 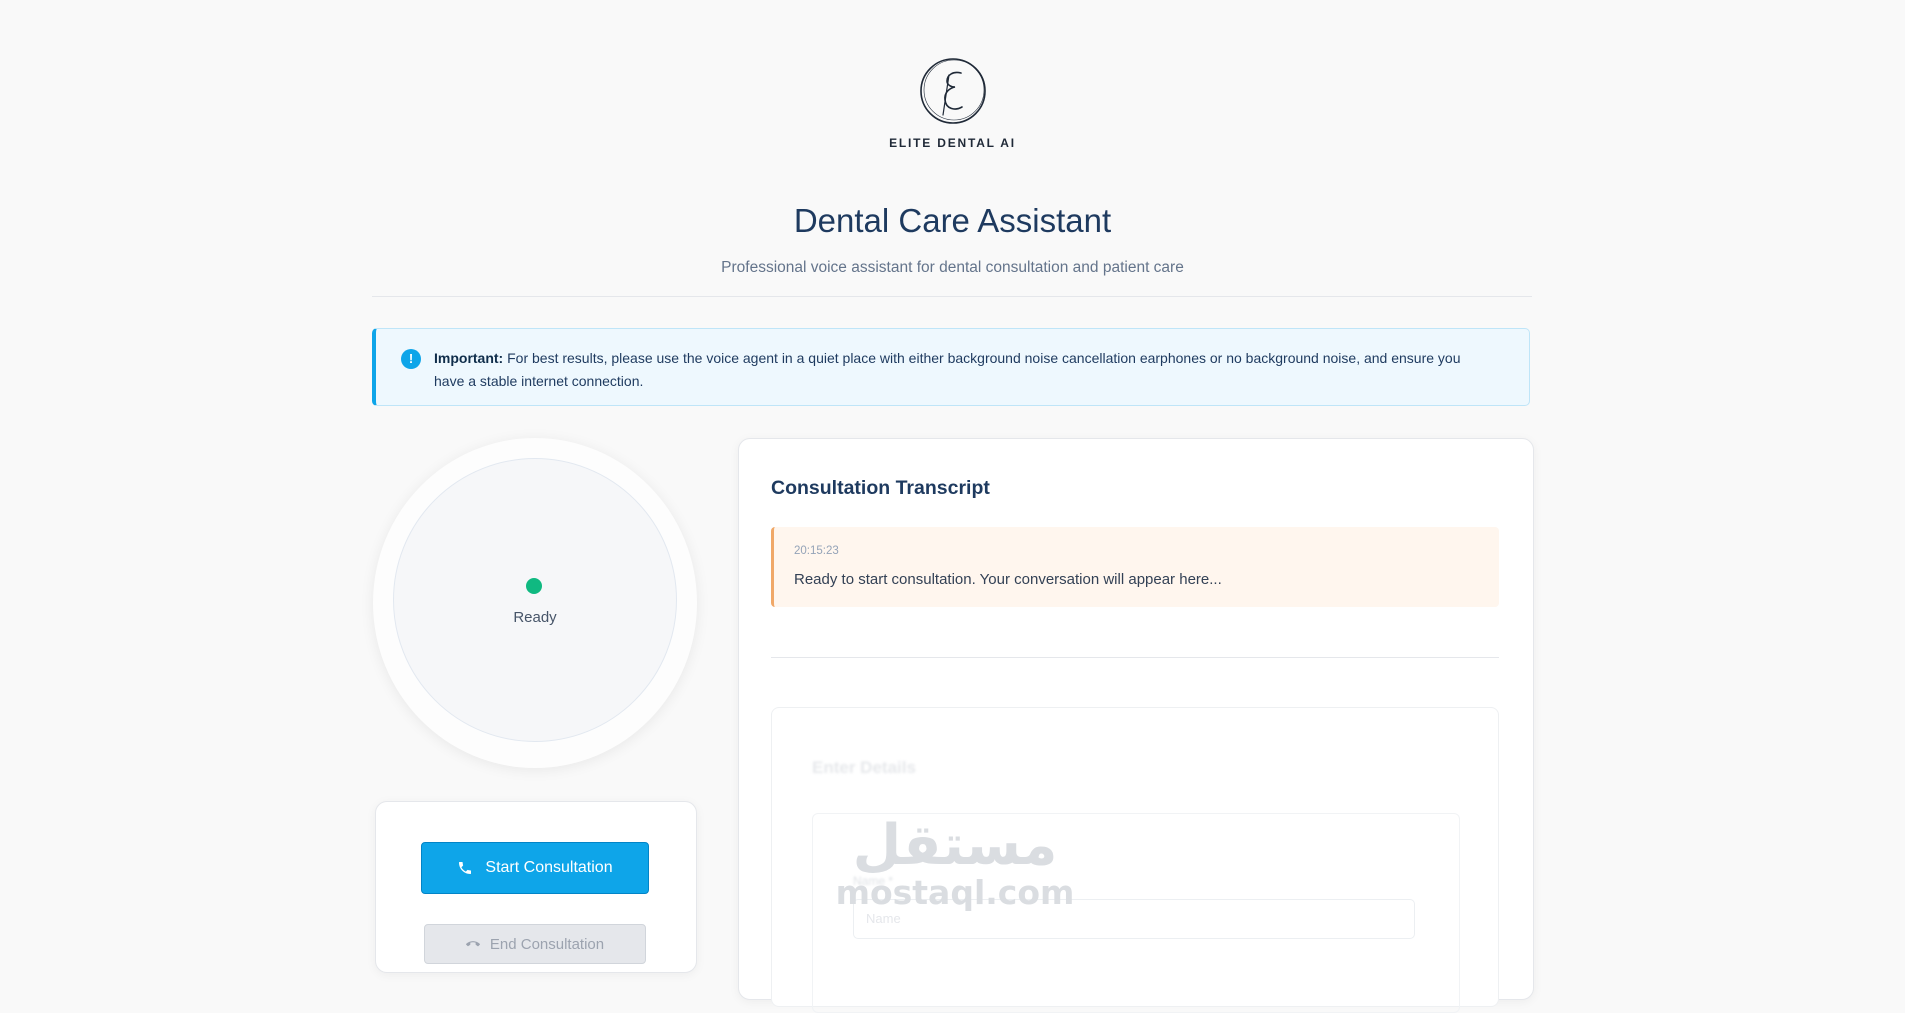 I want to click on watermark-latin: mostaql.com, so click(x=955, y=892).